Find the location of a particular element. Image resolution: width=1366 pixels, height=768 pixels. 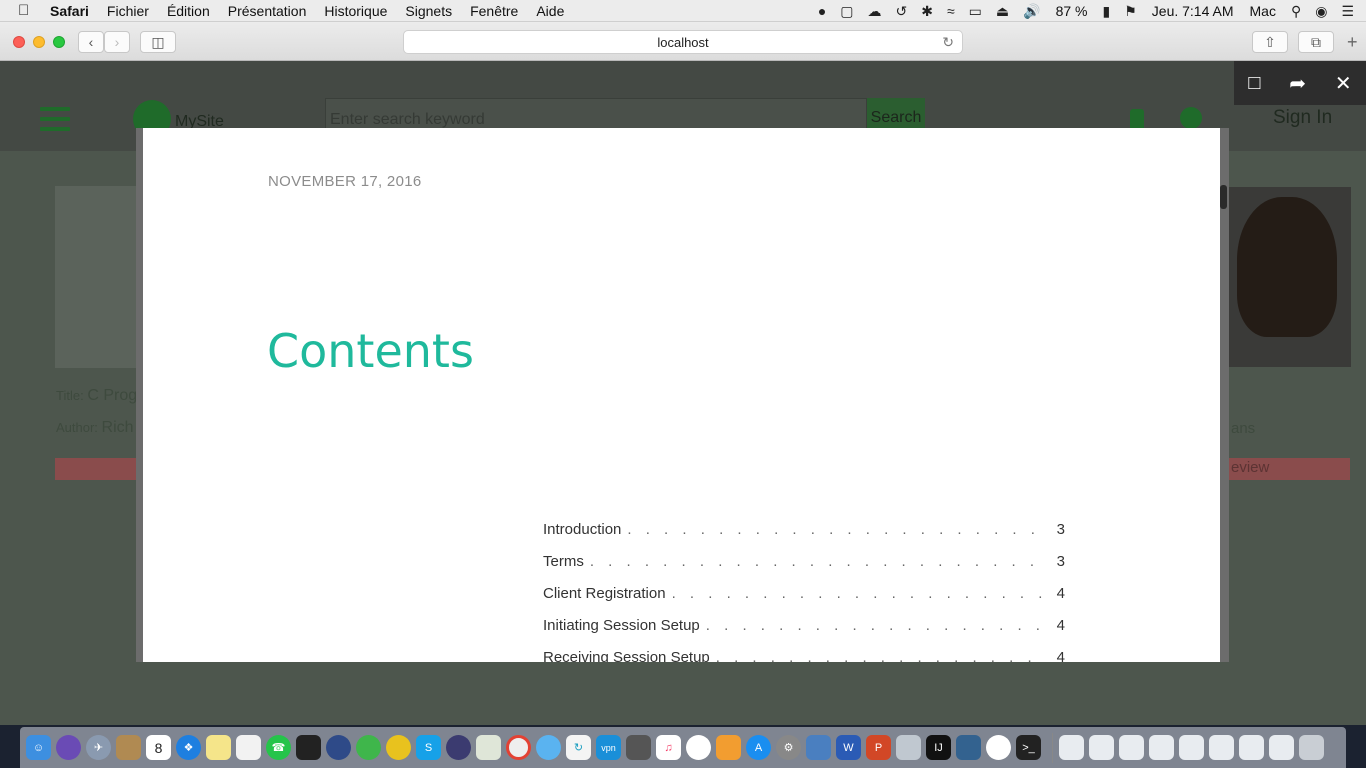

menu-signets: Signets is located at coordinates (428, 11).